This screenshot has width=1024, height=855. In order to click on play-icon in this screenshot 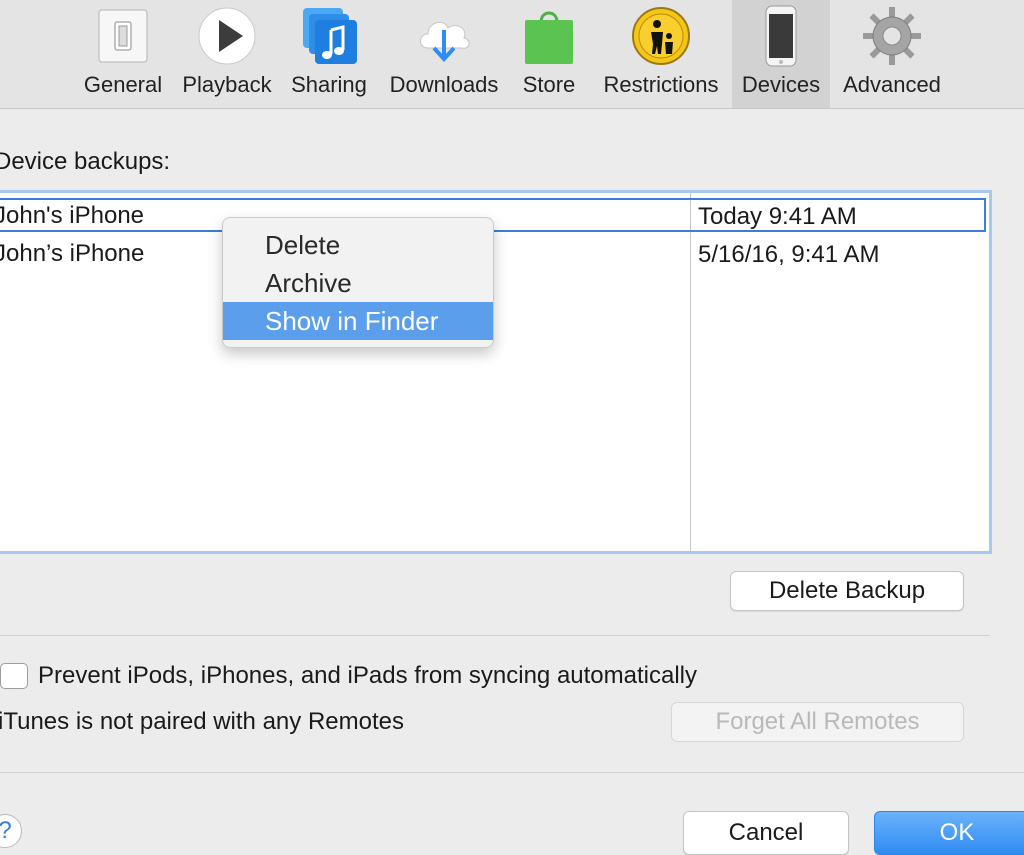, I will do `click(227, 36)`.